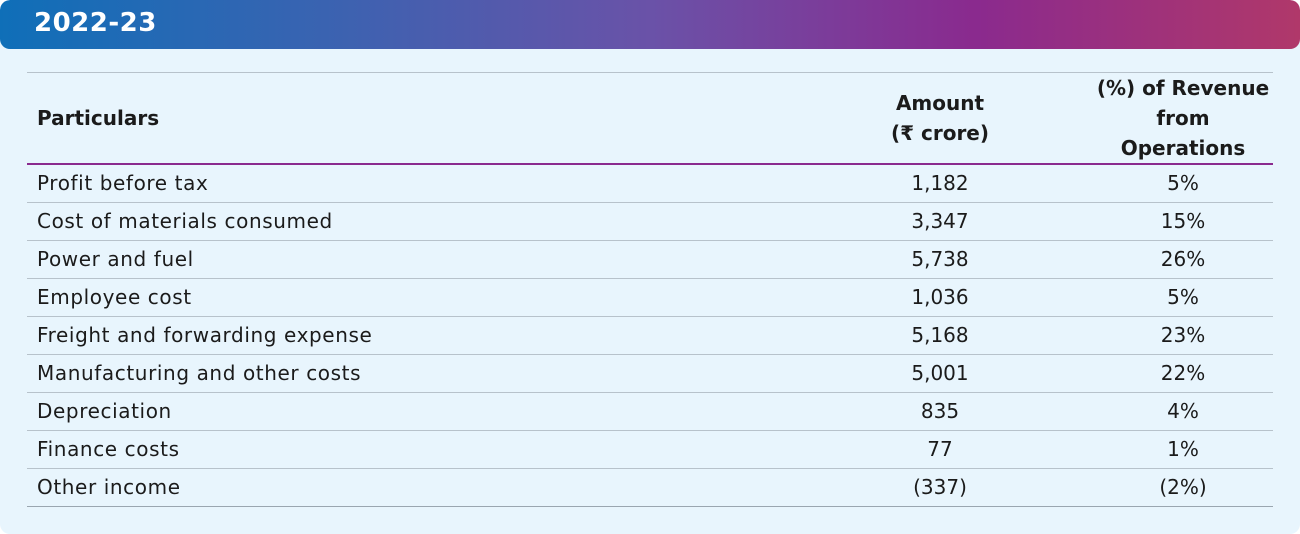  What do you see at coordinates (417, 259) in the screenshot?
I see `row-particular: Power and fuel` at bounding box center [417, 259].